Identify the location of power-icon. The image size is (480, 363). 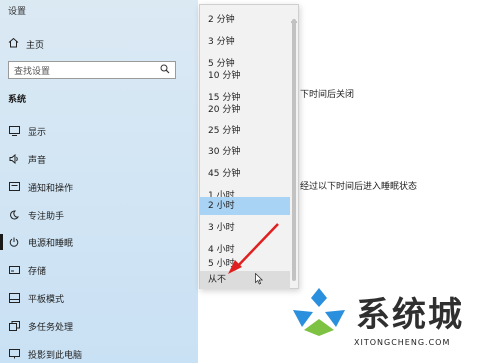
(14, 242).